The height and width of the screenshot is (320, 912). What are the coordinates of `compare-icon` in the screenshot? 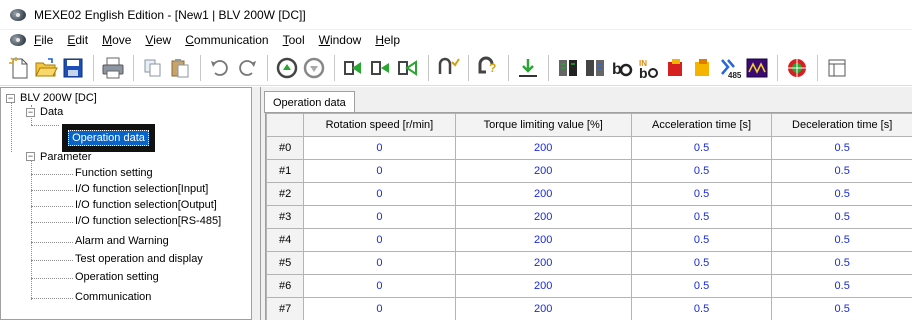 It's located at (408, 68).